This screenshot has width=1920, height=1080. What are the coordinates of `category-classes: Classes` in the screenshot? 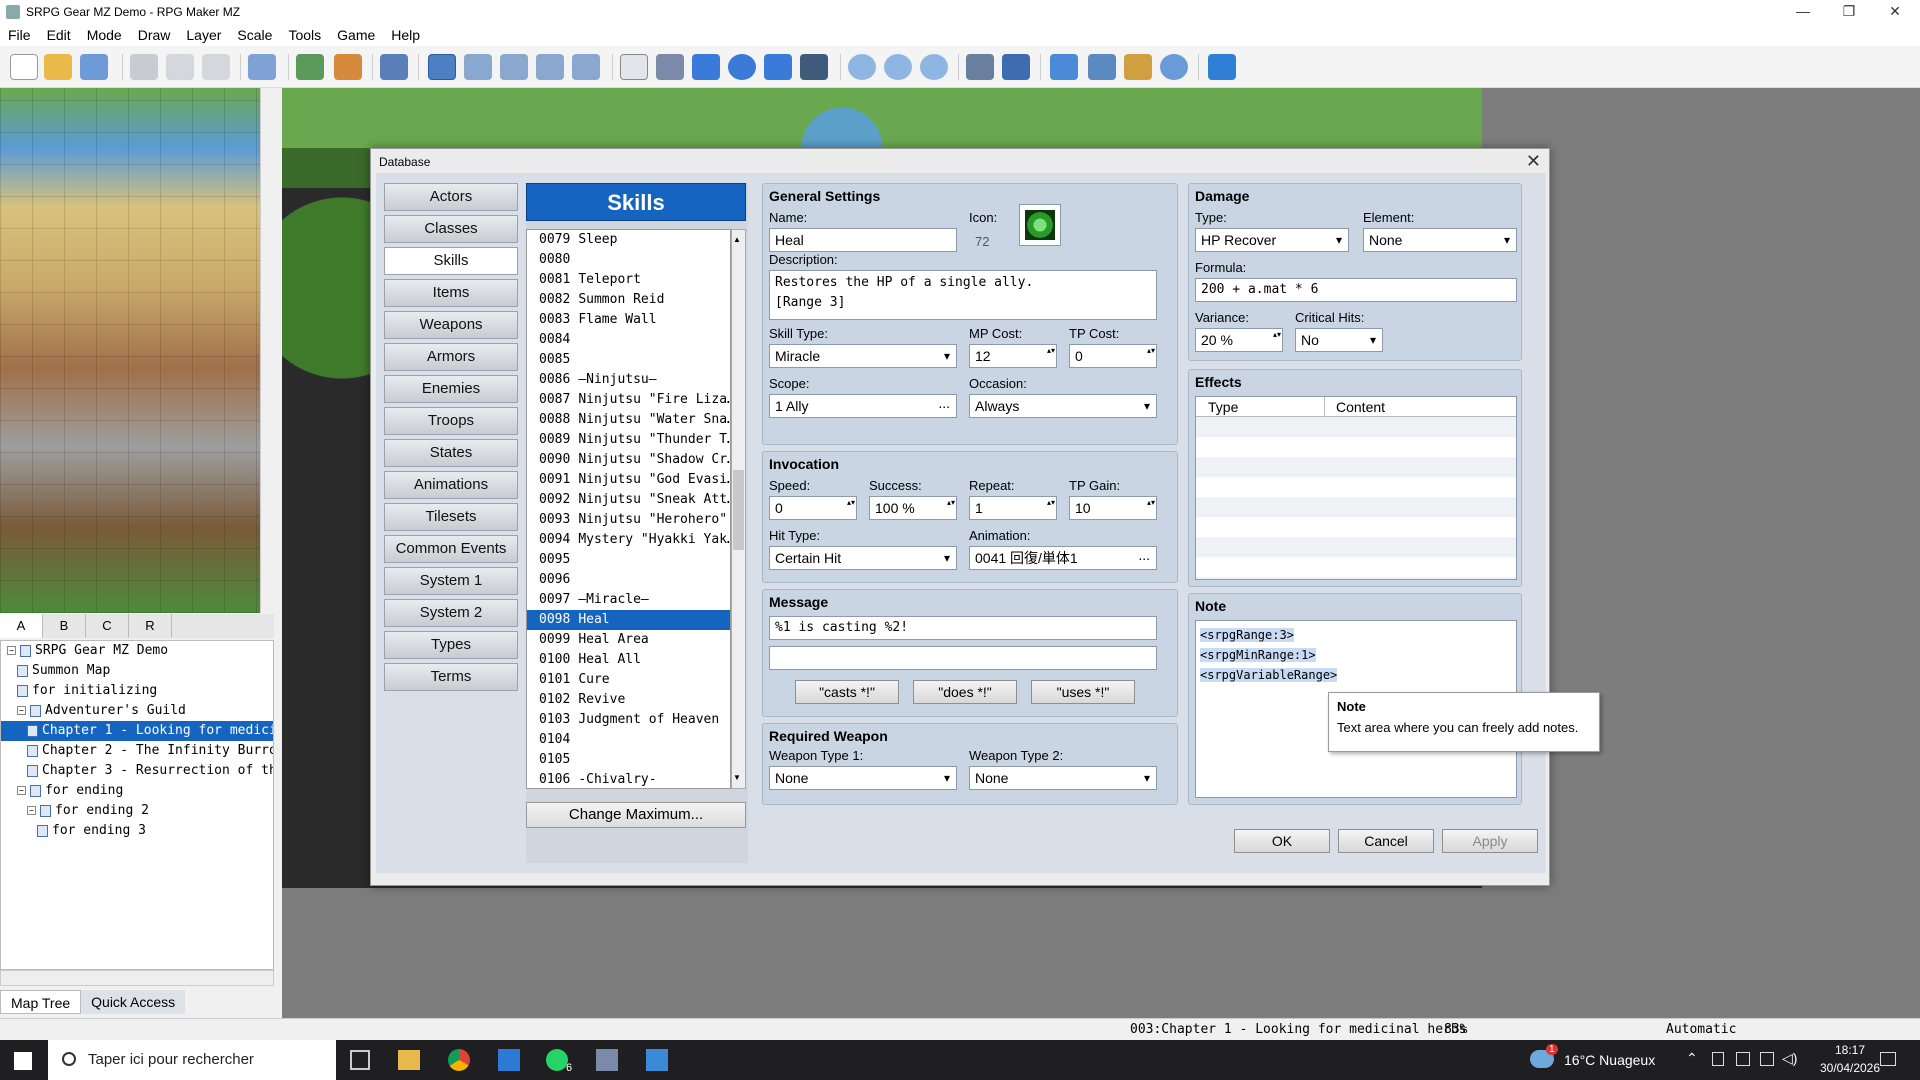 It's located at (451, 229).